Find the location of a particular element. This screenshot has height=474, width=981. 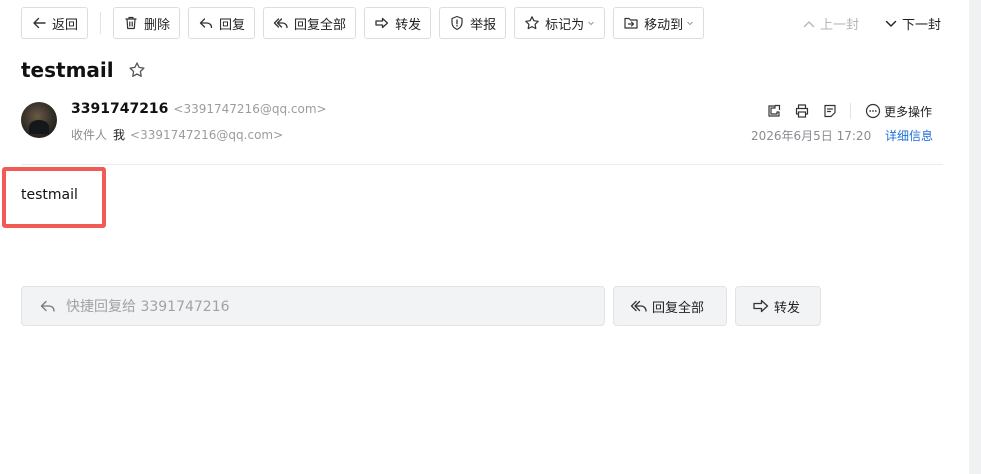

subject-row: testmail is located at coordinates (83, 70).